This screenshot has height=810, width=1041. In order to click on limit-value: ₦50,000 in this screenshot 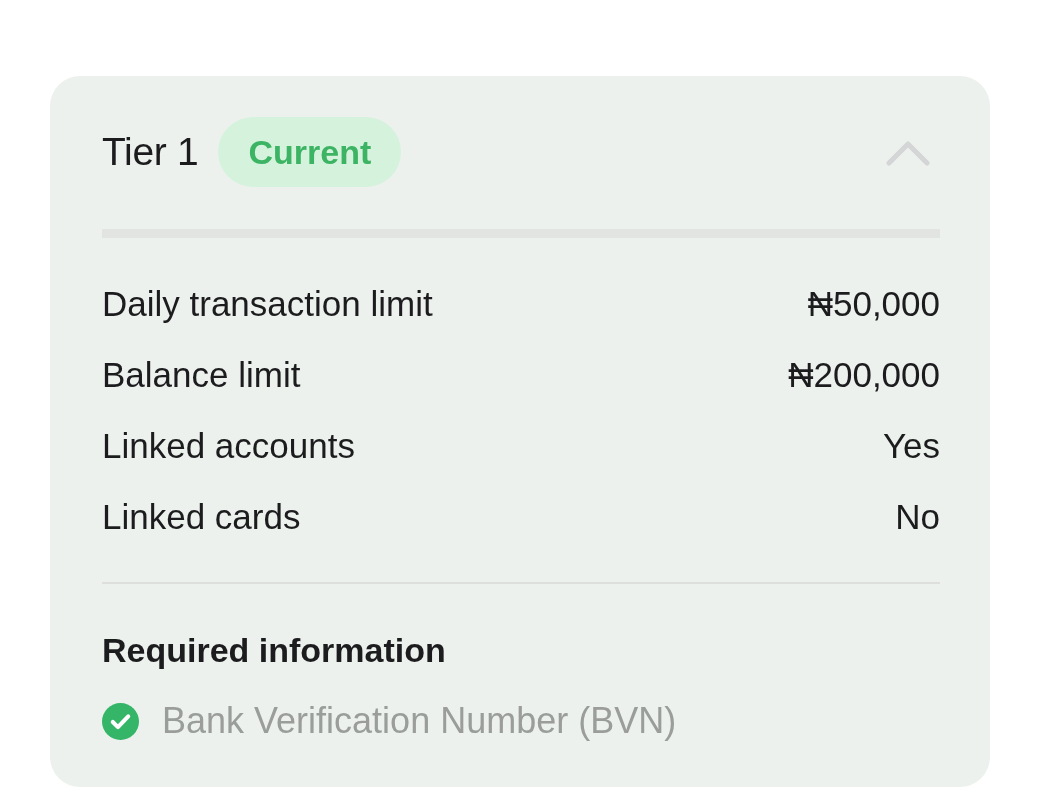, I will do `click(873, 303)`.